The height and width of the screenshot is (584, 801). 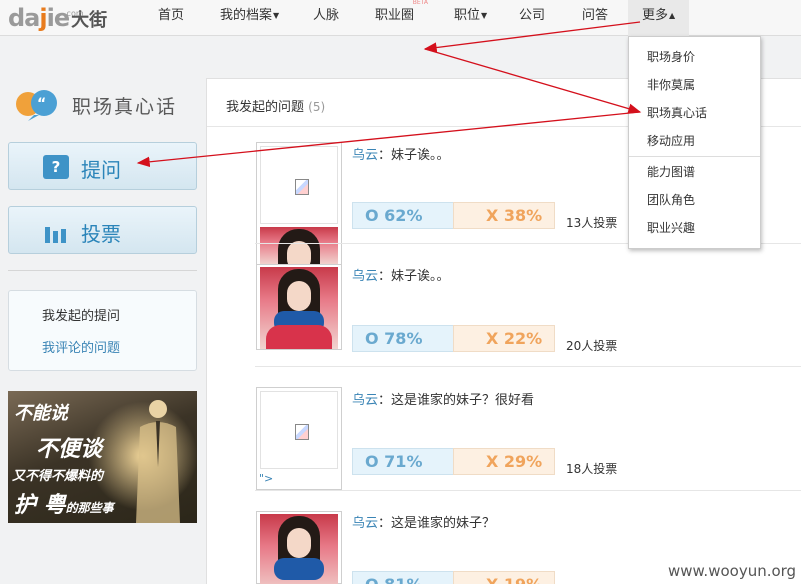 What do you see at coordinates (694, 172) in the screenshot?
I see `menu-item-ability-map: 能力图谱` at bounding box center [694, 172].